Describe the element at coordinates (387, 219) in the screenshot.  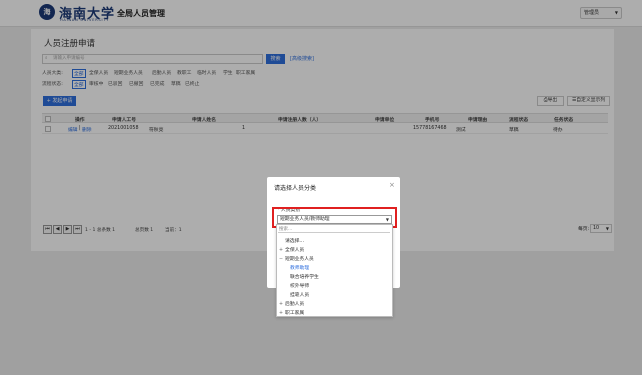
I see `chevron-down-icon: ▼` at that location.